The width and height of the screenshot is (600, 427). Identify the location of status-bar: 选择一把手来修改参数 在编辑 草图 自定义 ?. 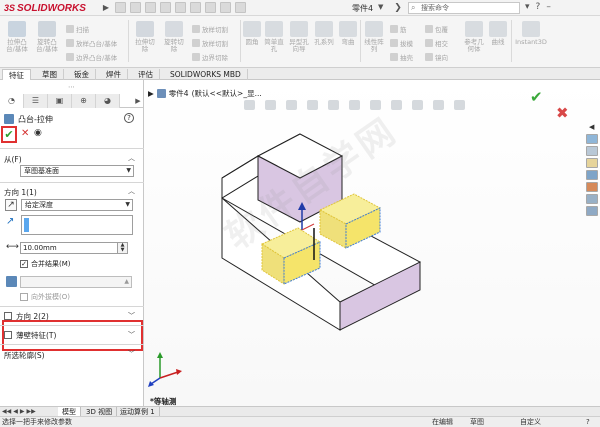
(300, 421).